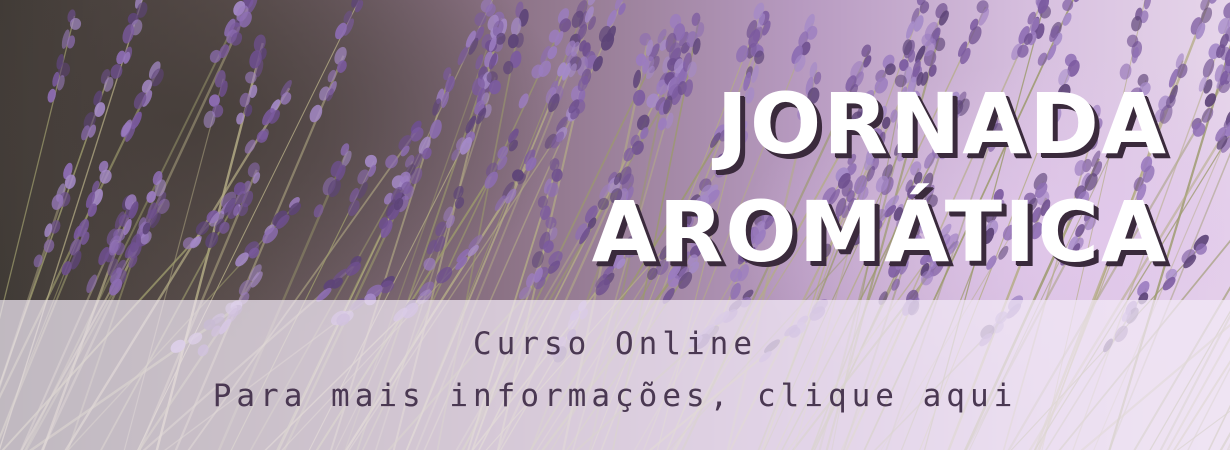 Image resolution: width=1230 pixels, height=450 pixels. Describe the element at coordinates (615, 396) in the screenshot. I see `more-info-link: Para mais informações, clique aqui` at that location.